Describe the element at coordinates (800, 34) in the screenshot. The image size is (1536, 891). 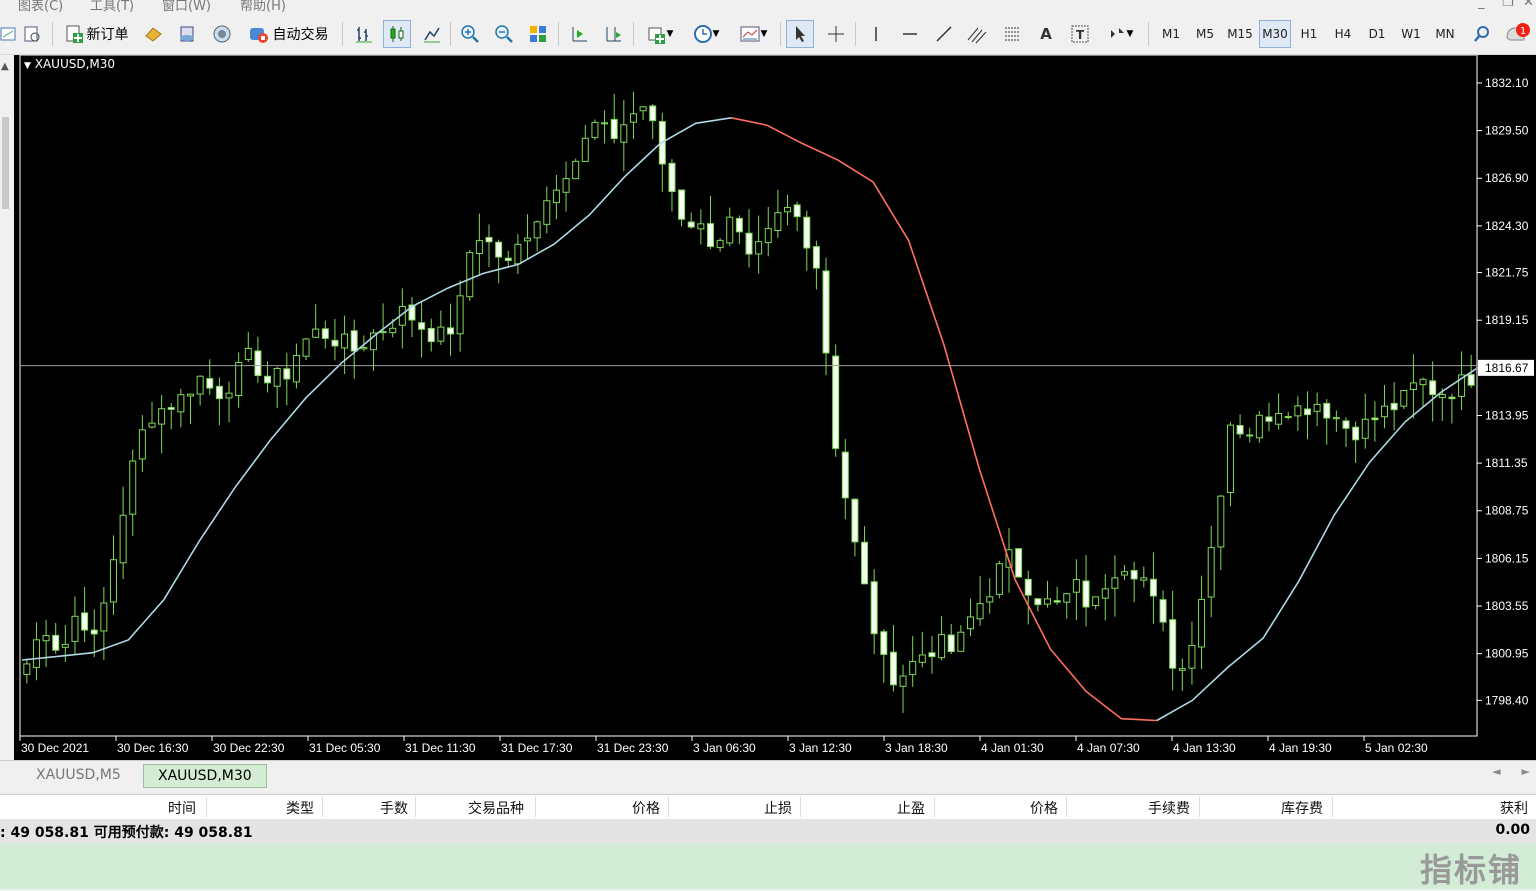
I see `cursor-tool-icon` at that location.